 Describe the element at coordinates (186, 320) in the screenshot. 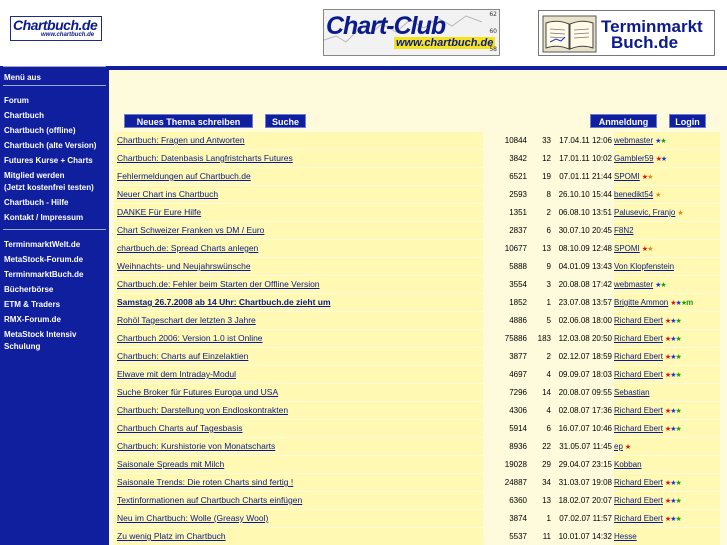

I see `topic-title-link: Rohöl Tageschart der letzten 3 Jahre` at that location.